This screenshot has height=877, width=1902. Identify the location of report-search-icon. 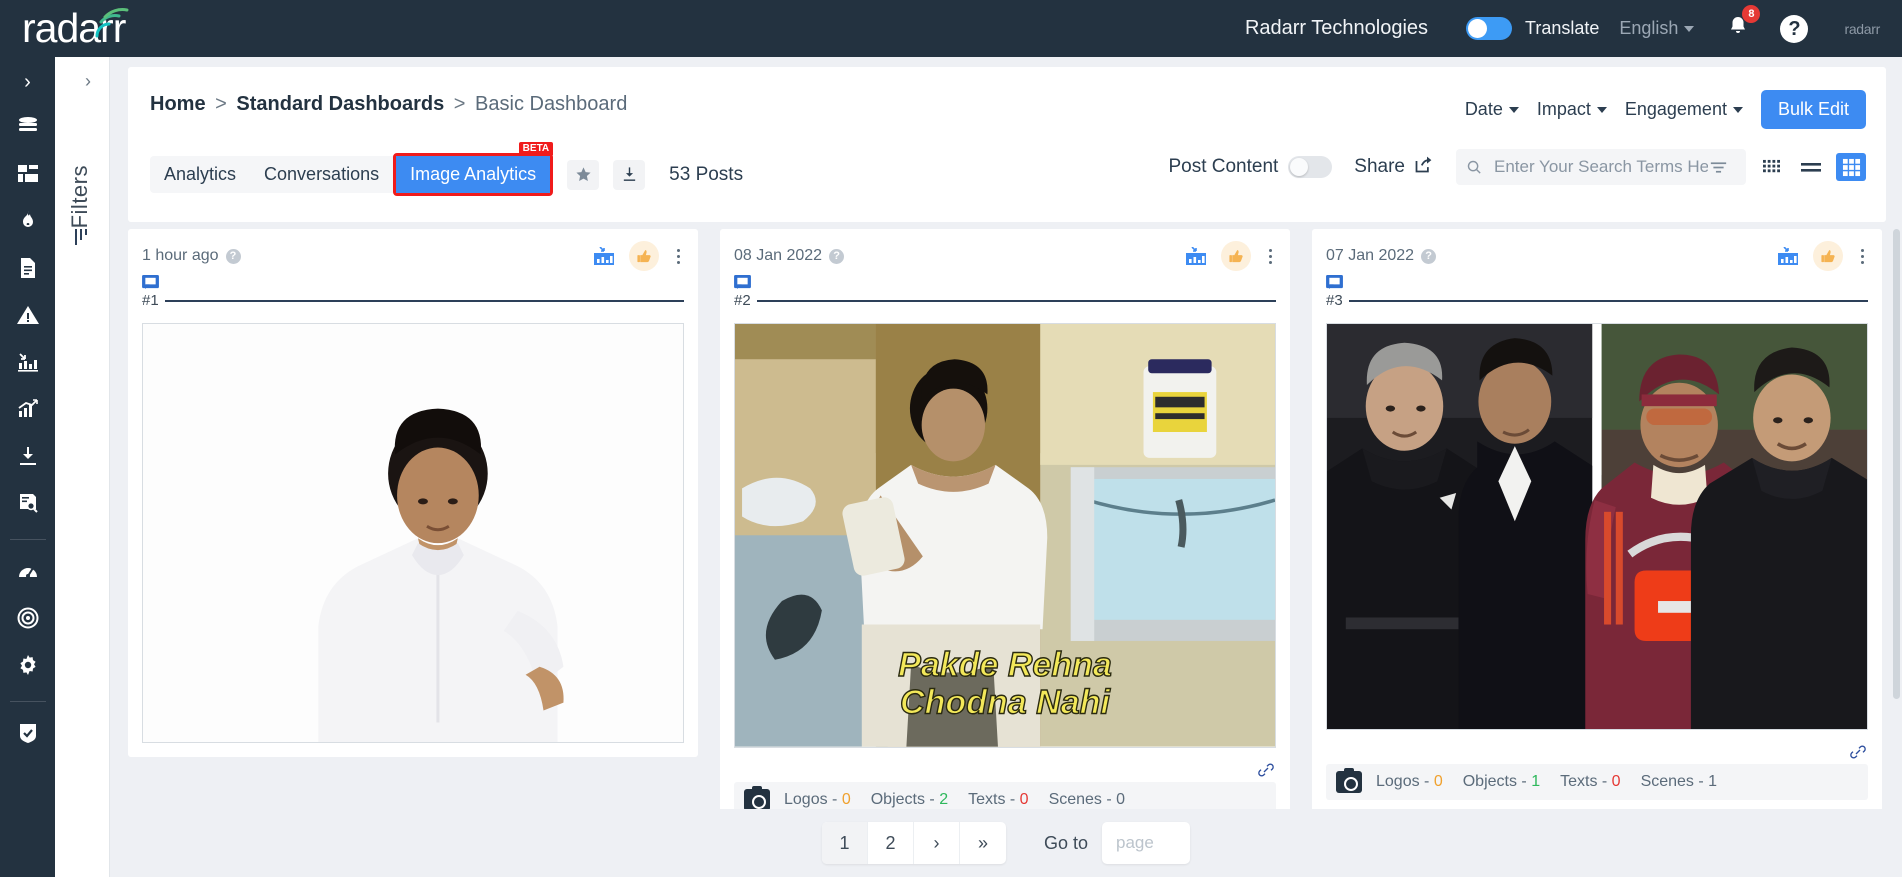
(28, 503).